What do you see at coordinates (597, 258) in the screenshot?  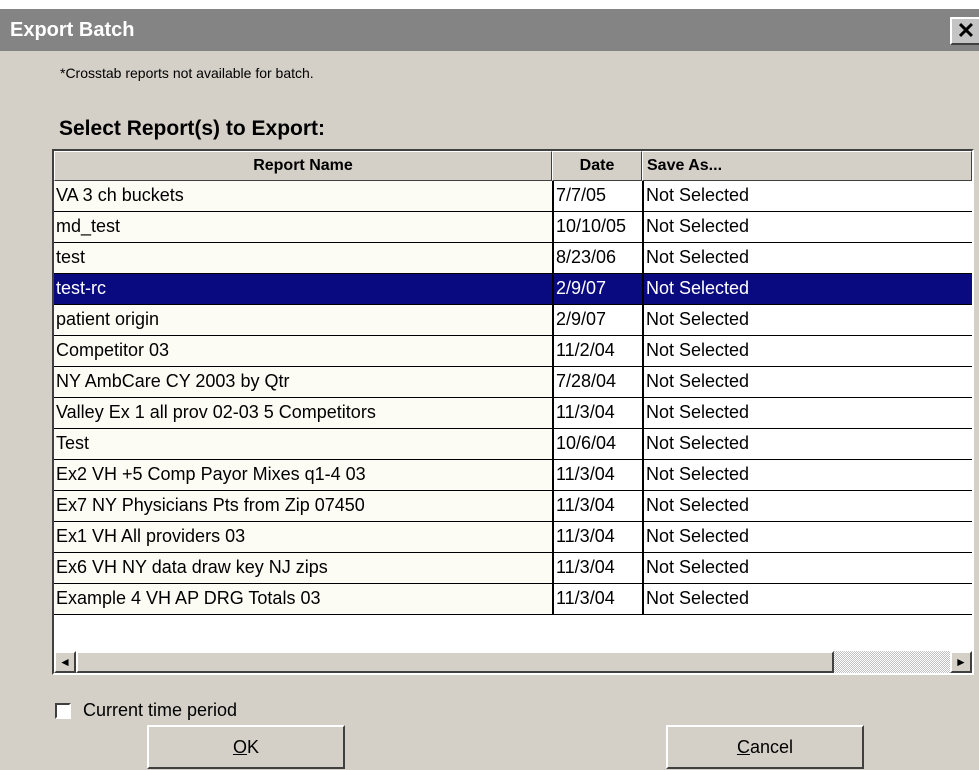 I see `date-cell: 8/23/06` at bounding box center [597, 258].